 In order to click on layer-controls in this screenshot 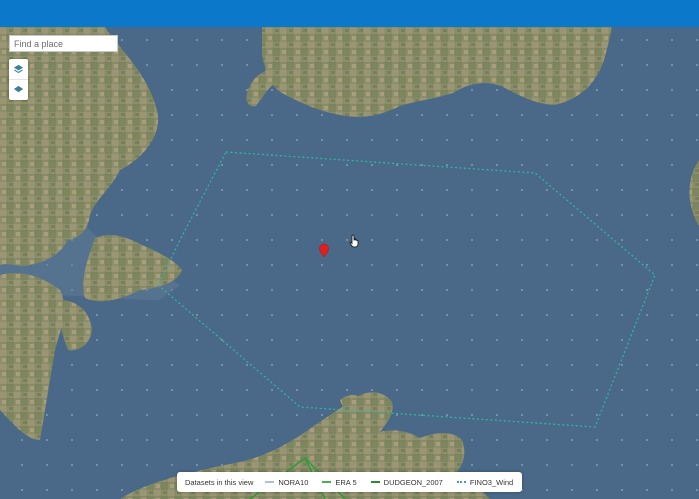, I will do `click(18, 79)`.